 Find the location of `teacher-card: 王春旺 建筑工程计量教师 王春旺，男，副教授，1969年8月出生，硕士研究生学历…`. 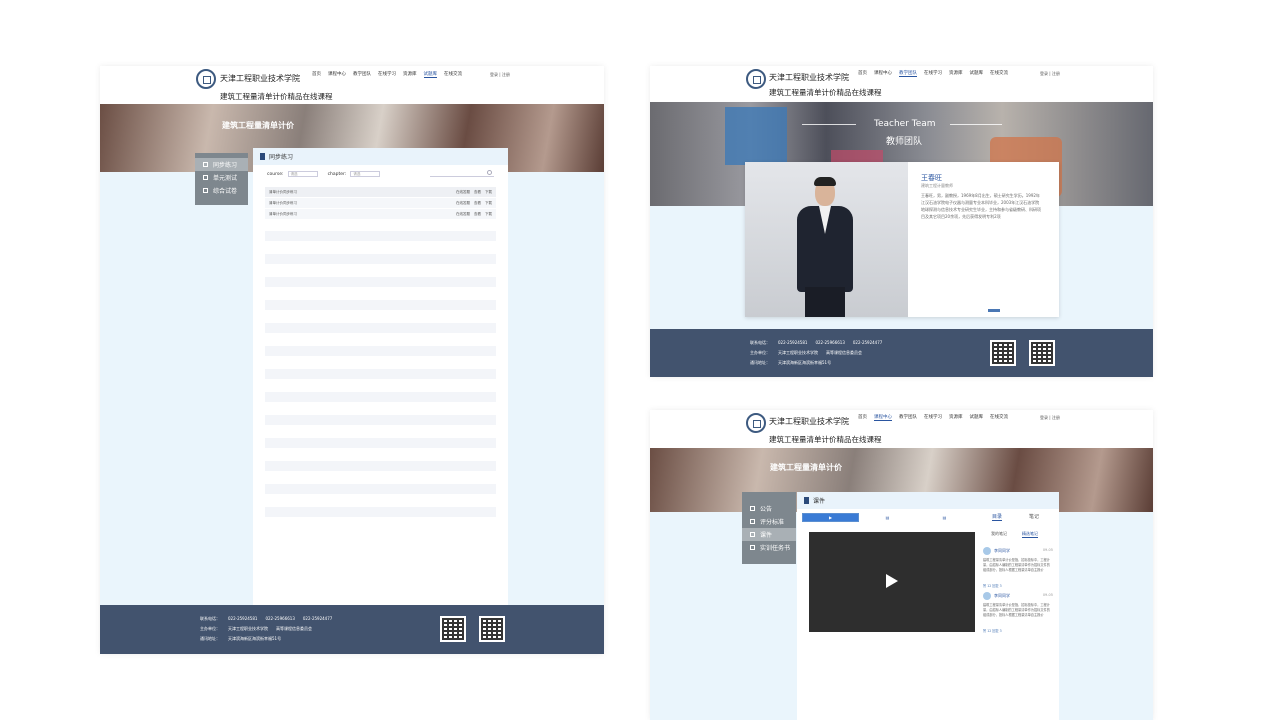

teacher-card: 王春旺 建筑工程计量教师 王春旺，男，副教授，1969年8月出生，硕士研究生学历… is located at coordinates (902, 239).